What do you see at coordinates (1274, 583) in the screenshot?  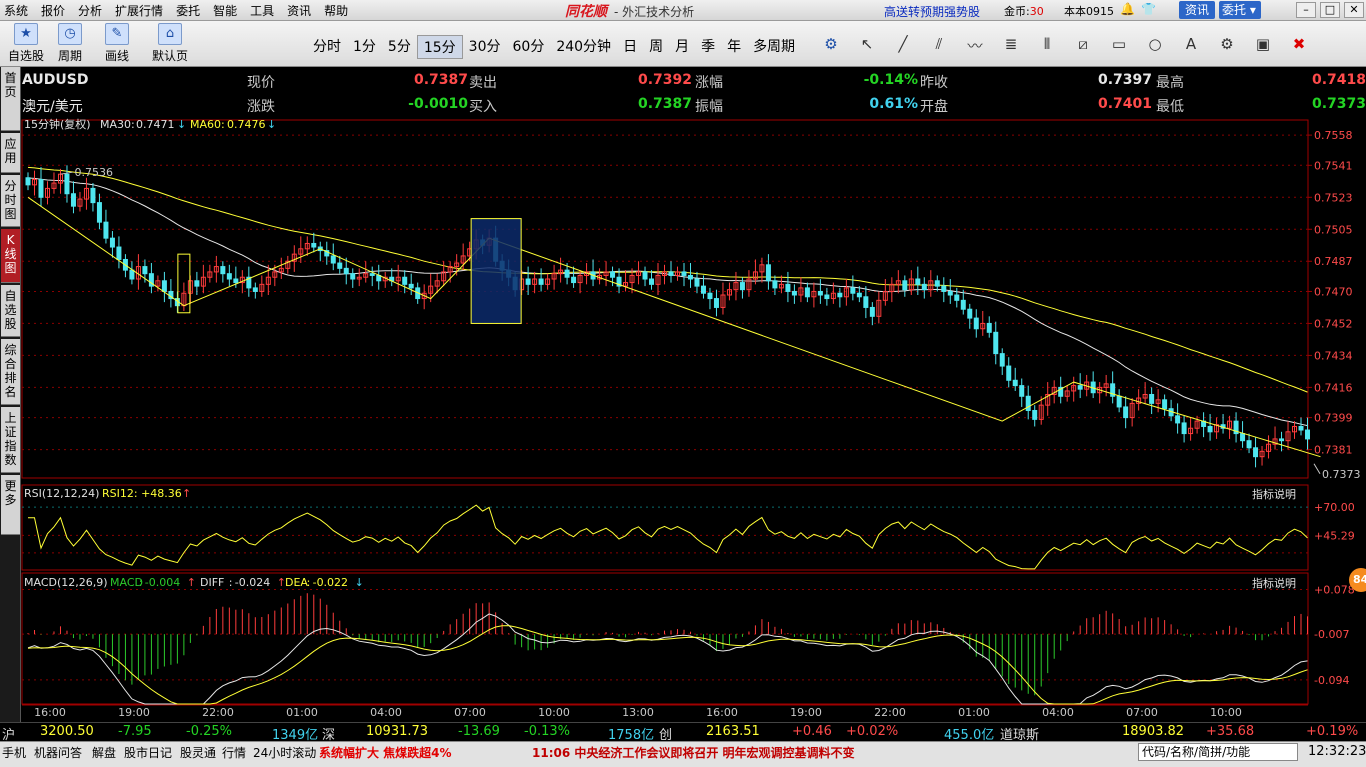 I see `macd-help-button: 指标说明` at bounding box center [1274, 583].